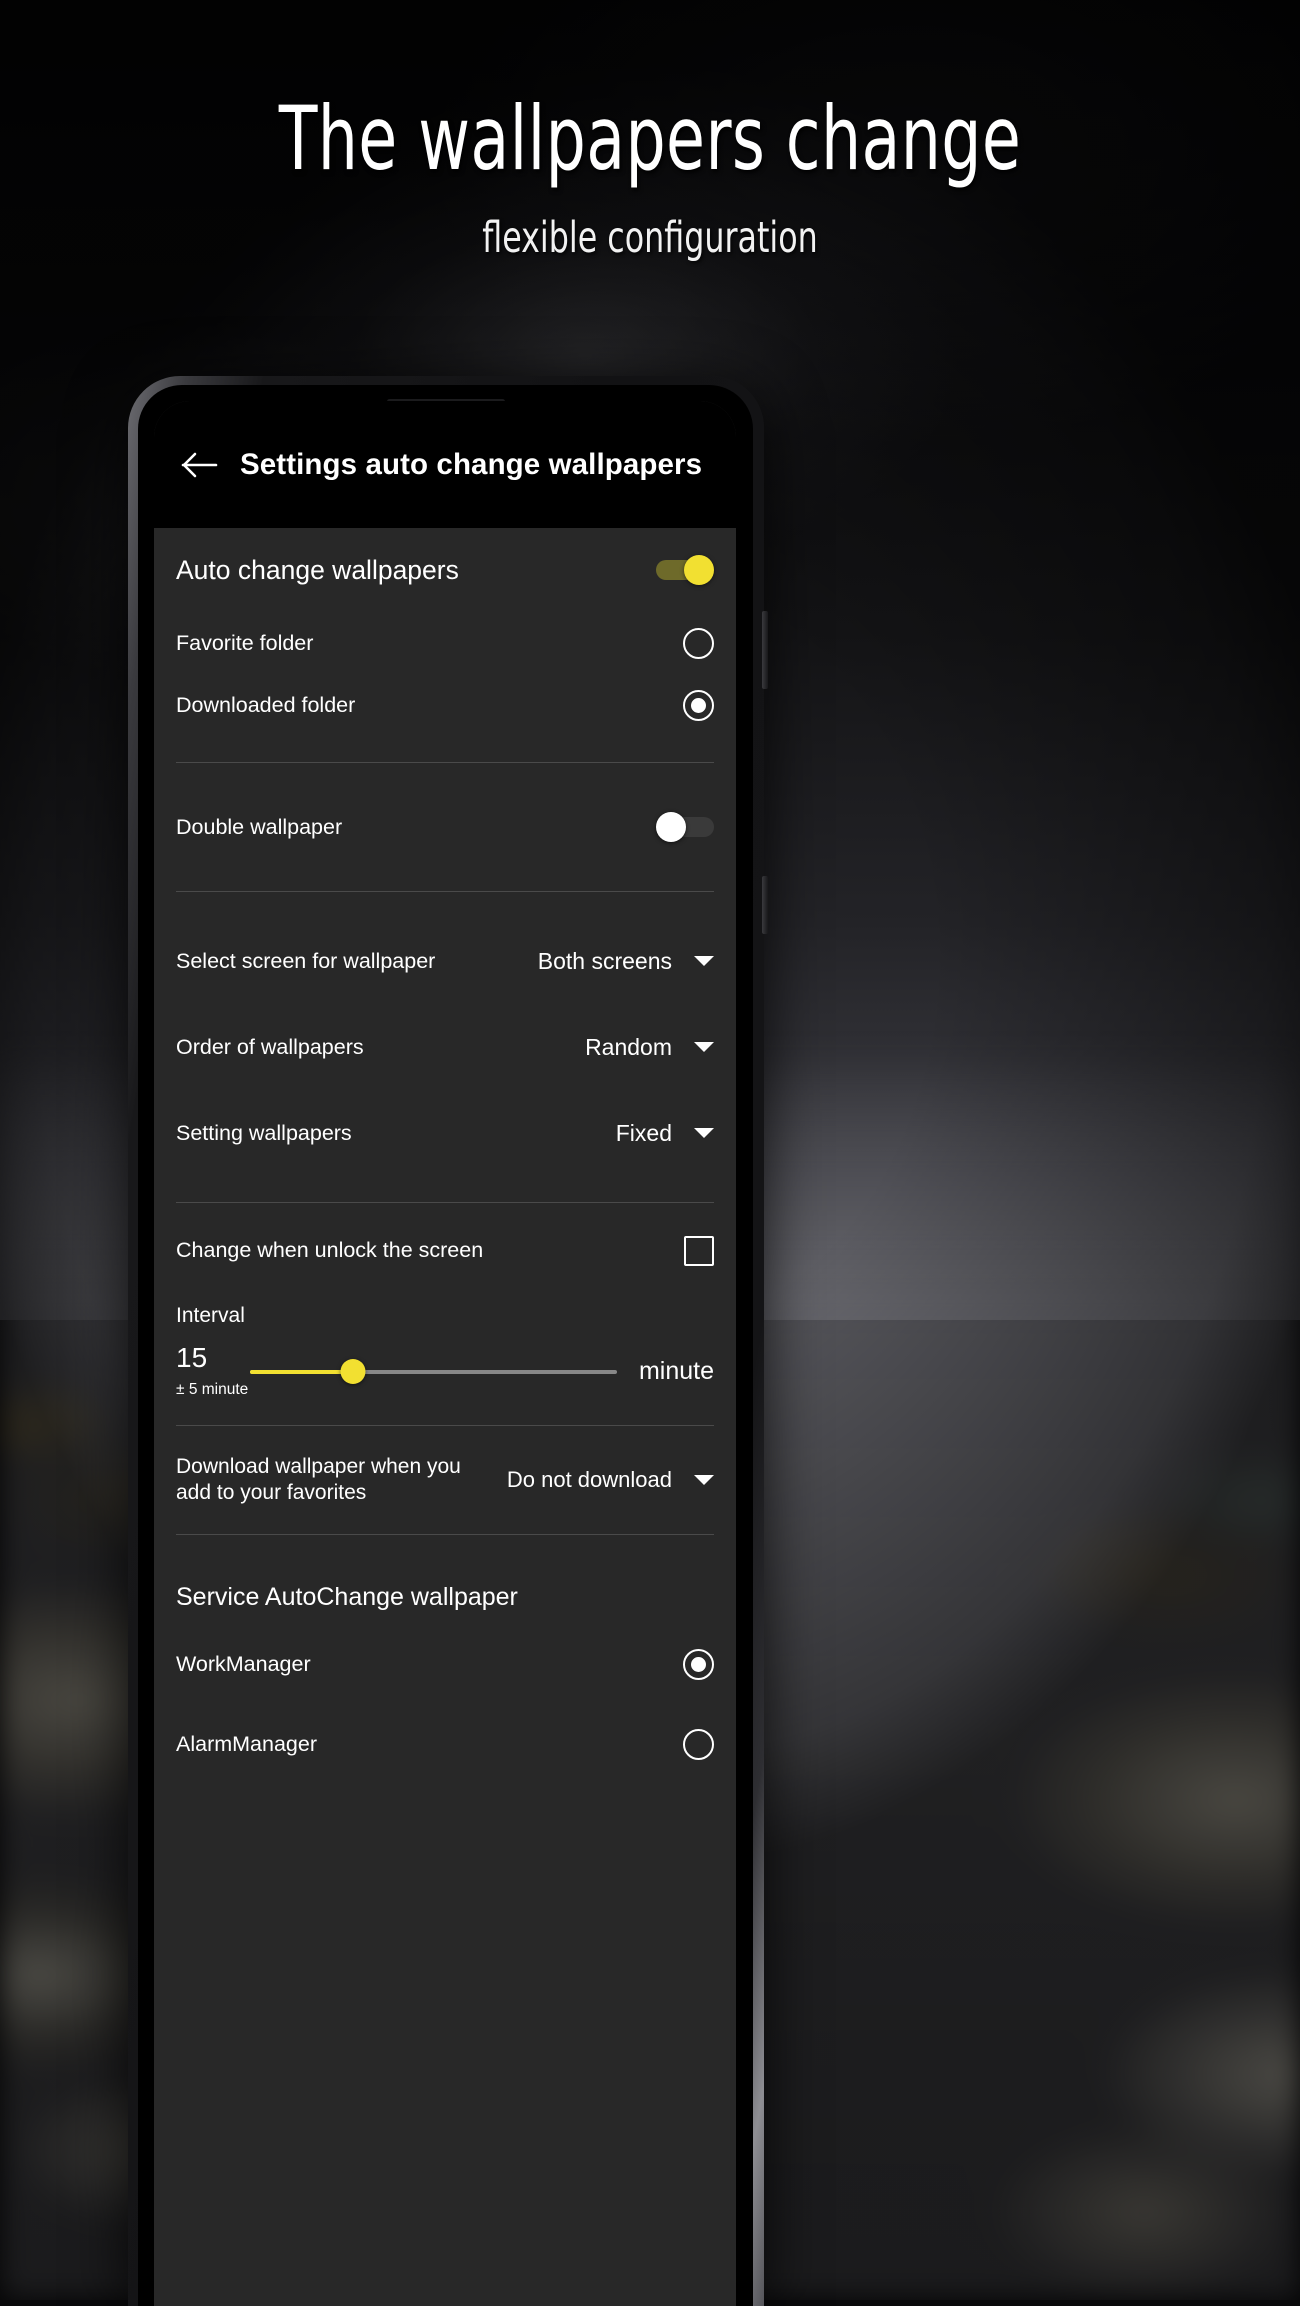  What do you see at coordinates (212, 1389) in the screenshot?
I see `interval-tolerance: ± 5 minute` at bounding box center [212, 1389].